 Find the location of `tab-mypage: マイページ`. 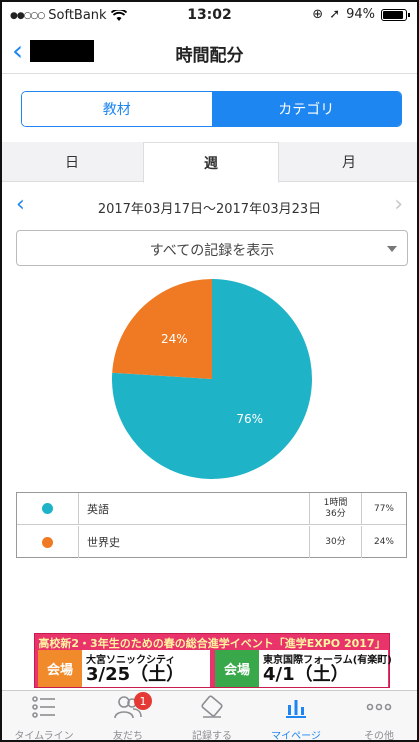

tab-mypage: マイページ is located at coordinates (296, 716).